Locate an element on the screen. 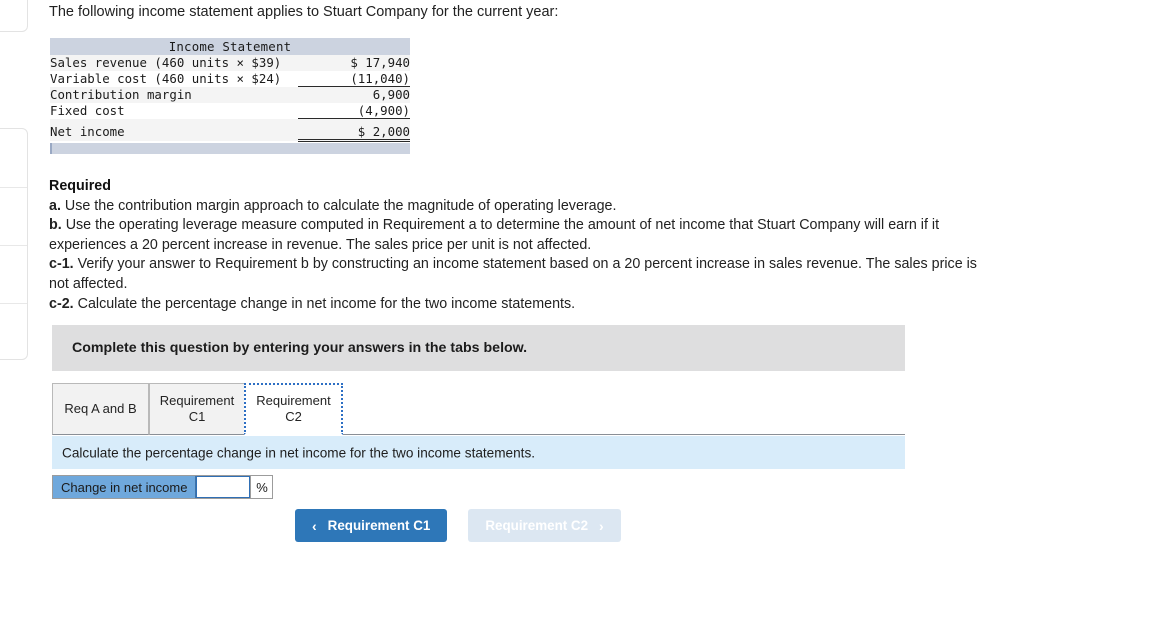 This screenshot has width=1166, height=641. row-amount: (4,900) is located at coordinates (354, 110).